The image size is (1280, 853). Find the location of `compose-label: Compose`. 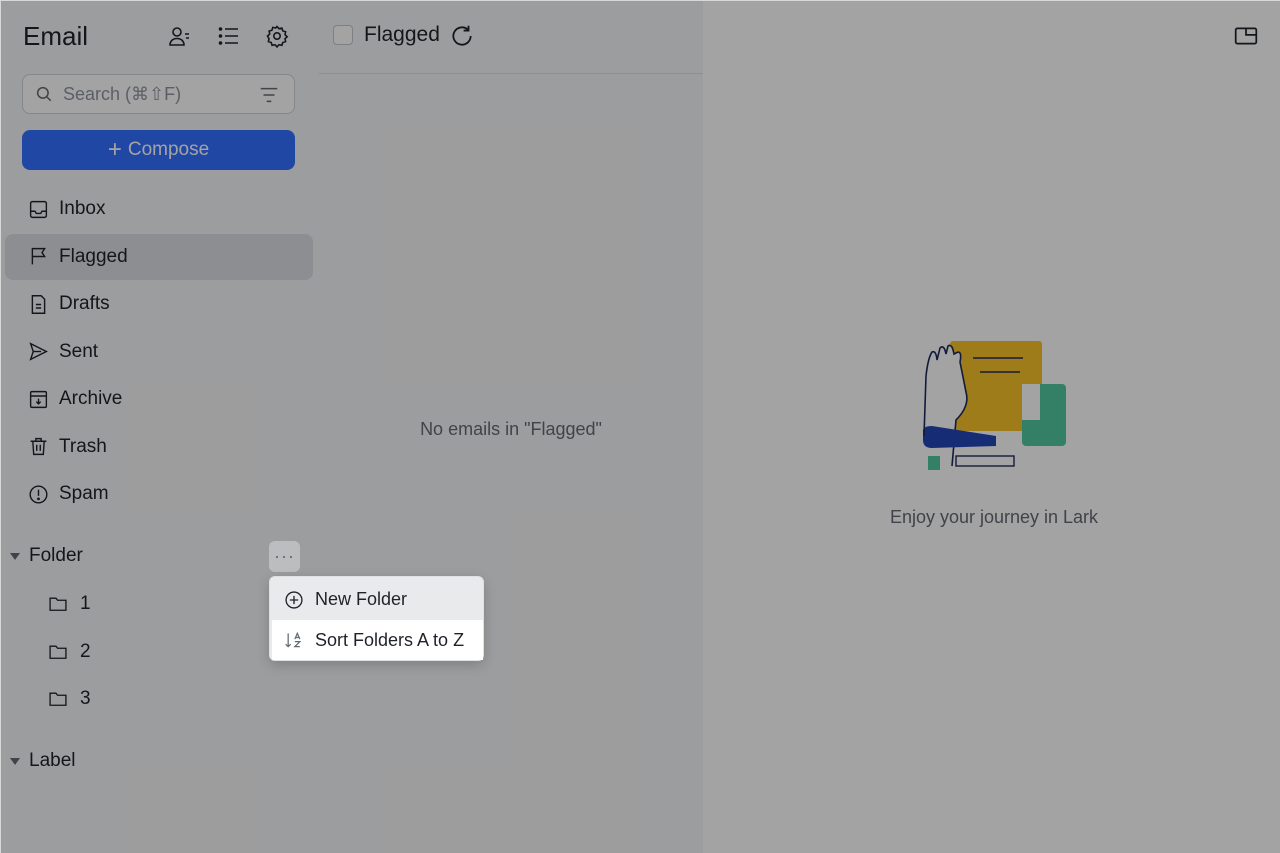

compose-label: Compose is located at coordinates (168, 149).